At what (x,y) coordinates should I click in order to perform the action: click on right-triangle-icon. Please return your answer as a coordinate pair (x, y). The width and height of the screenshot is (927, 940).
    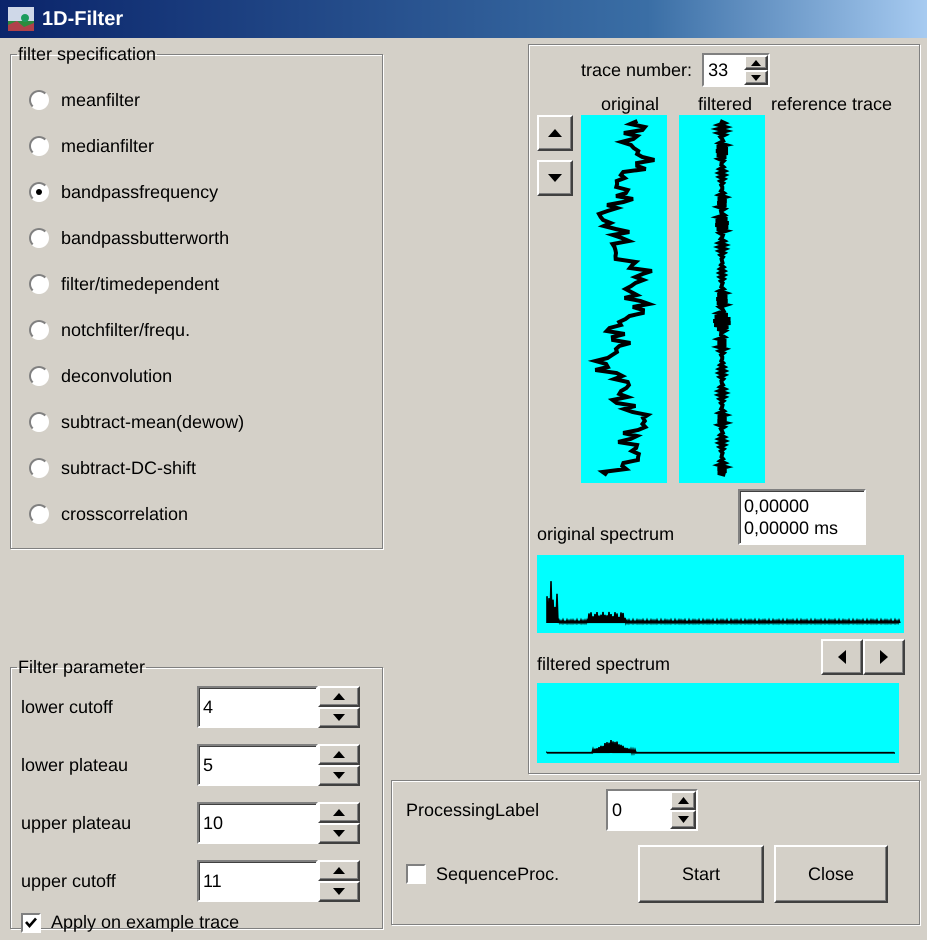
    Looking at the image, I should click on (884, 657).